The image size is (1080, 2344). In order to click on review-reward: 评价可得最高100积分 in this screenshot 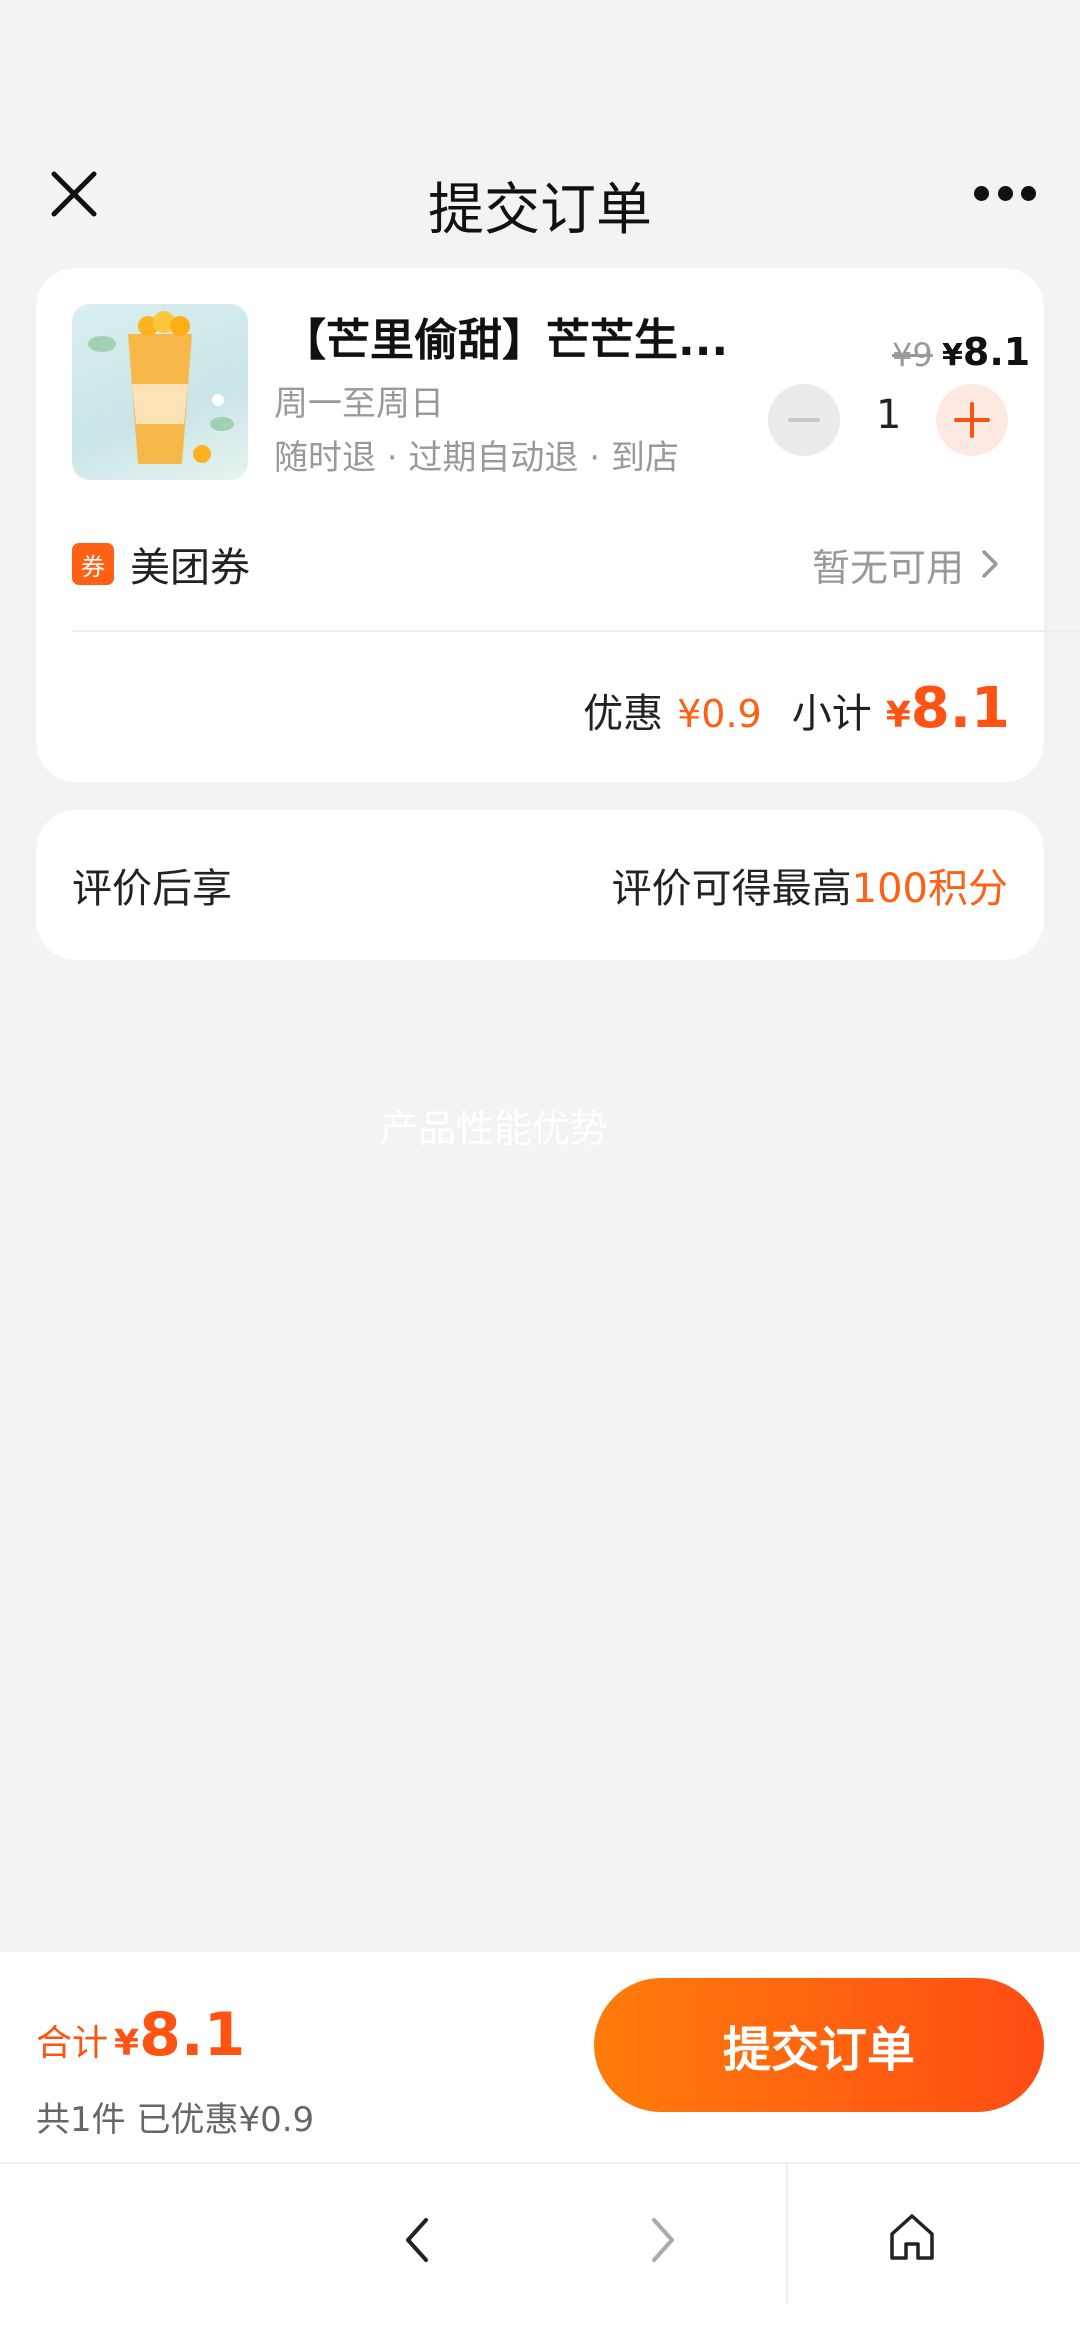, I will do `click(810, 885)`.